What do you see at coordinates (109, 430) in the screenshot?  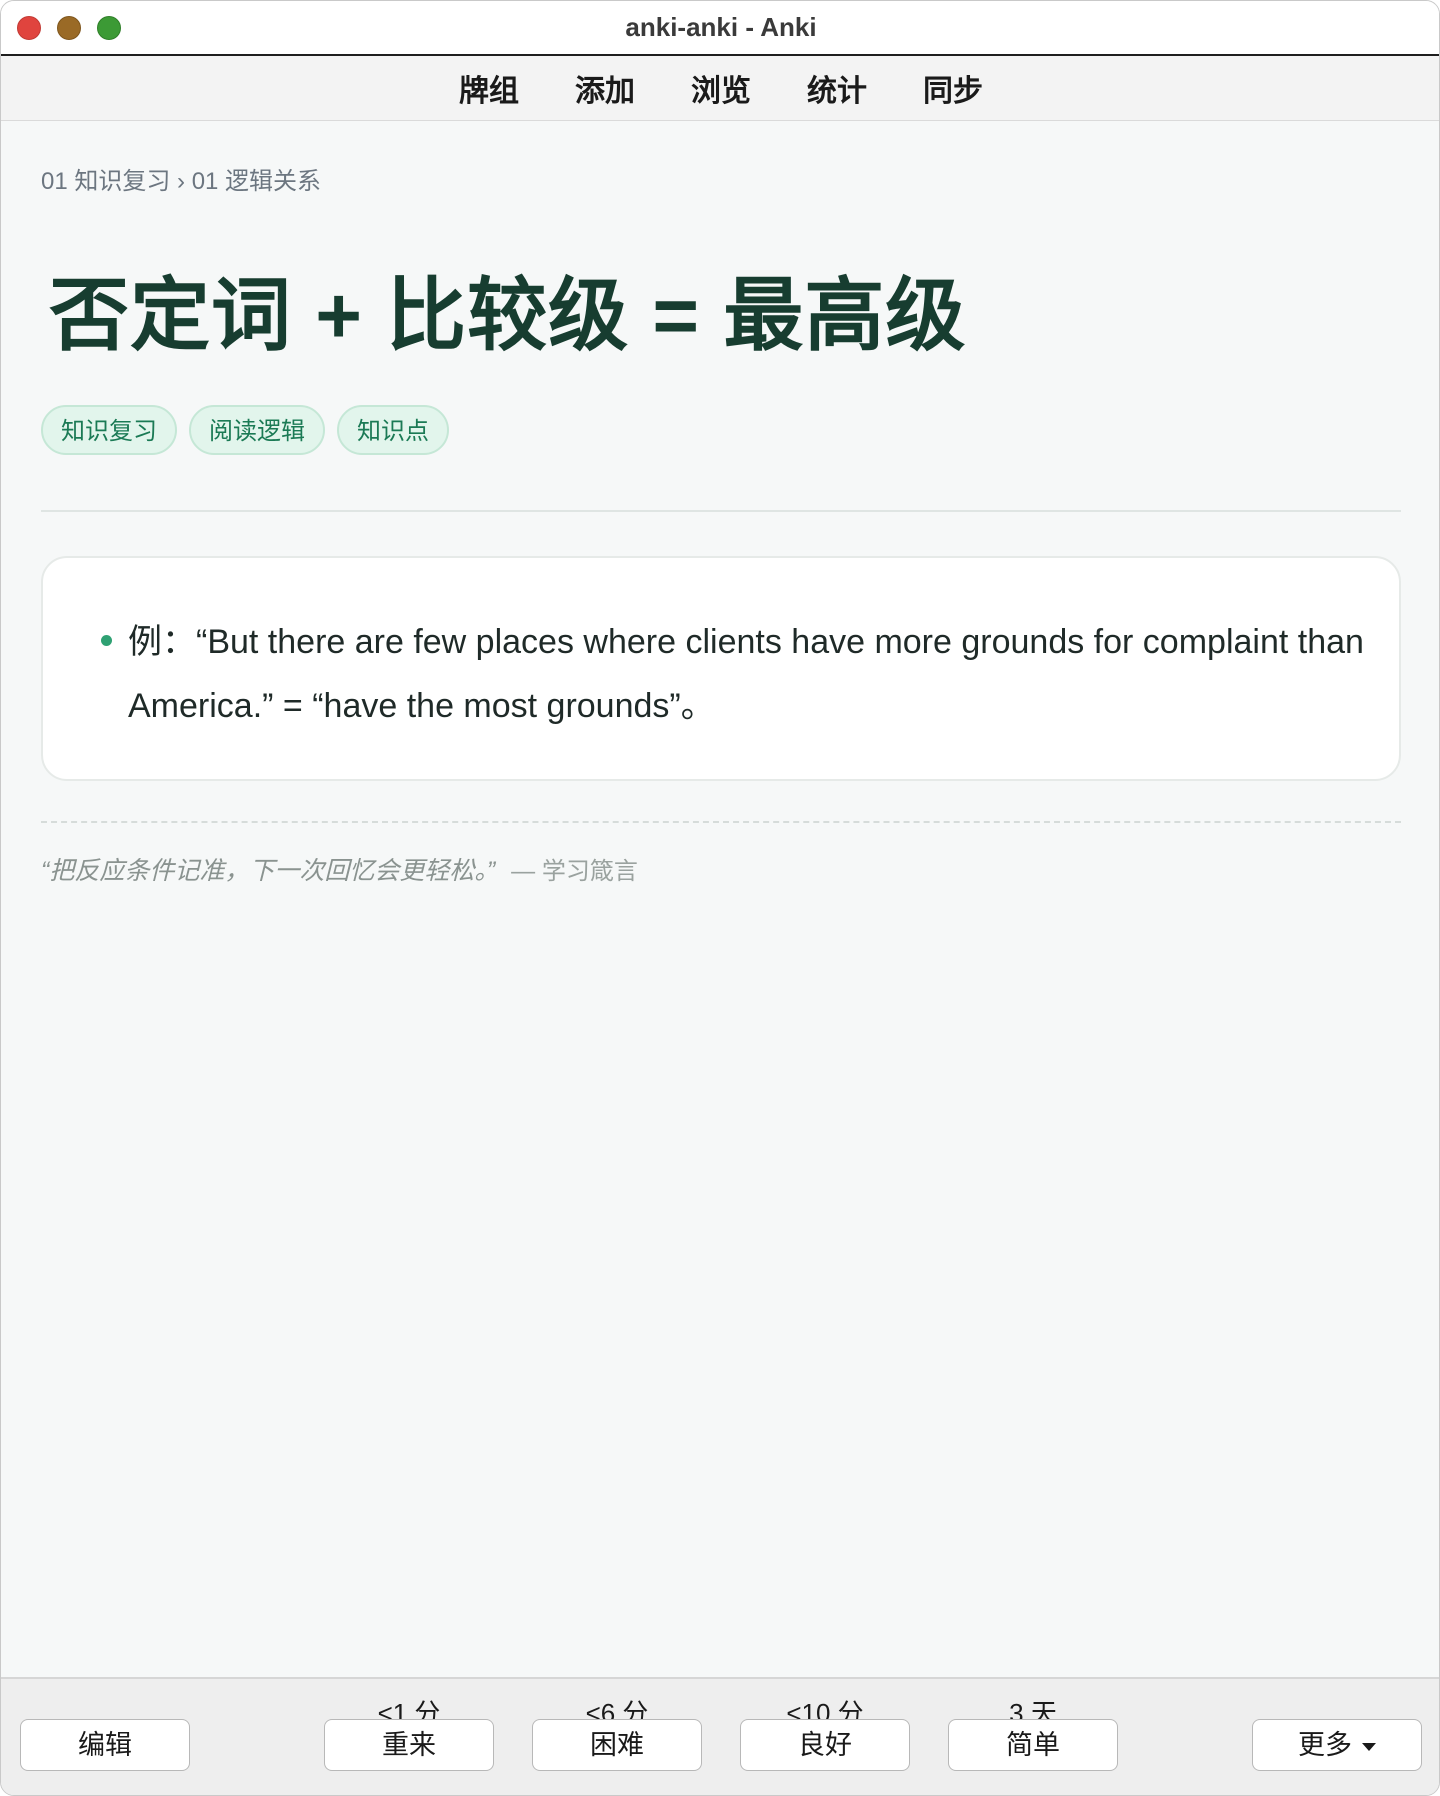 I see `tag: 知识复习` at bounding box center [109, 430].